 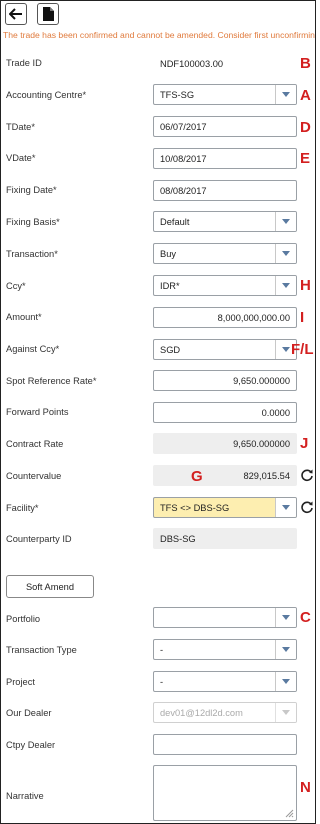 I want to click on contract-rate-value: 9,650.000000, so click(x=225, y=443).